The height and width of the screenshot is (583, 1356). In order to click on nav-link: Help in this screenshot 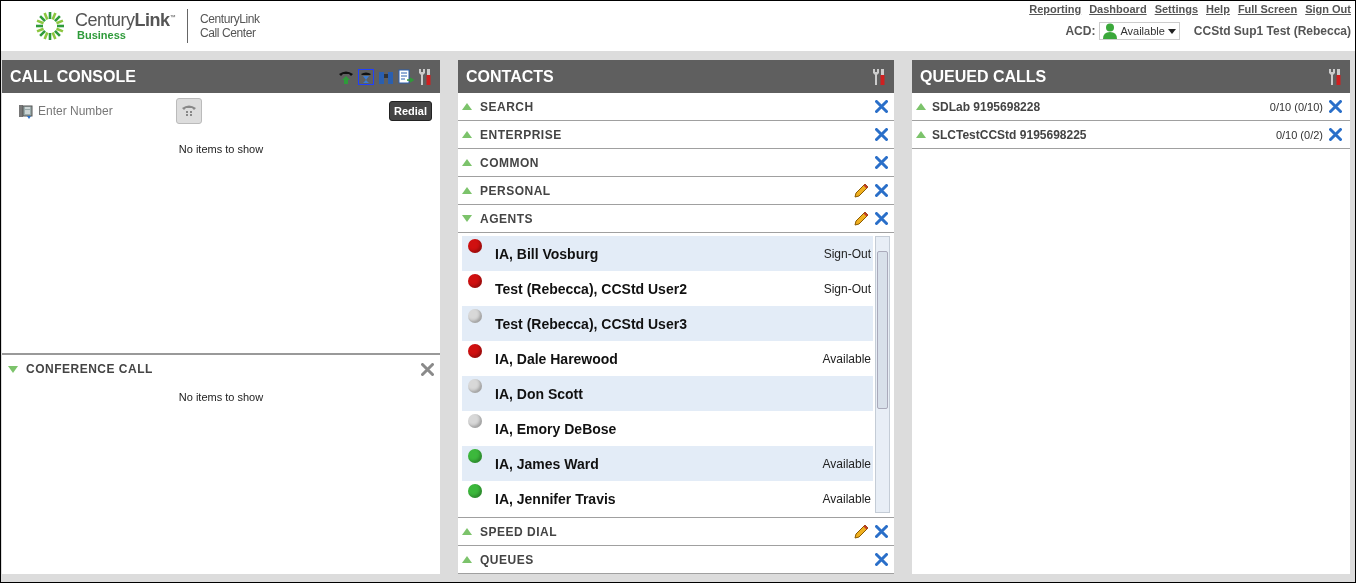, I will do `click(1218, 9)`.